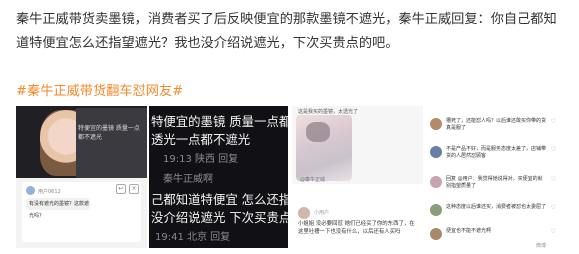  What do you see at coordinates (134, 189) in the screenshot?
I see `close-icon: ×` at bounding box center [134, 189].